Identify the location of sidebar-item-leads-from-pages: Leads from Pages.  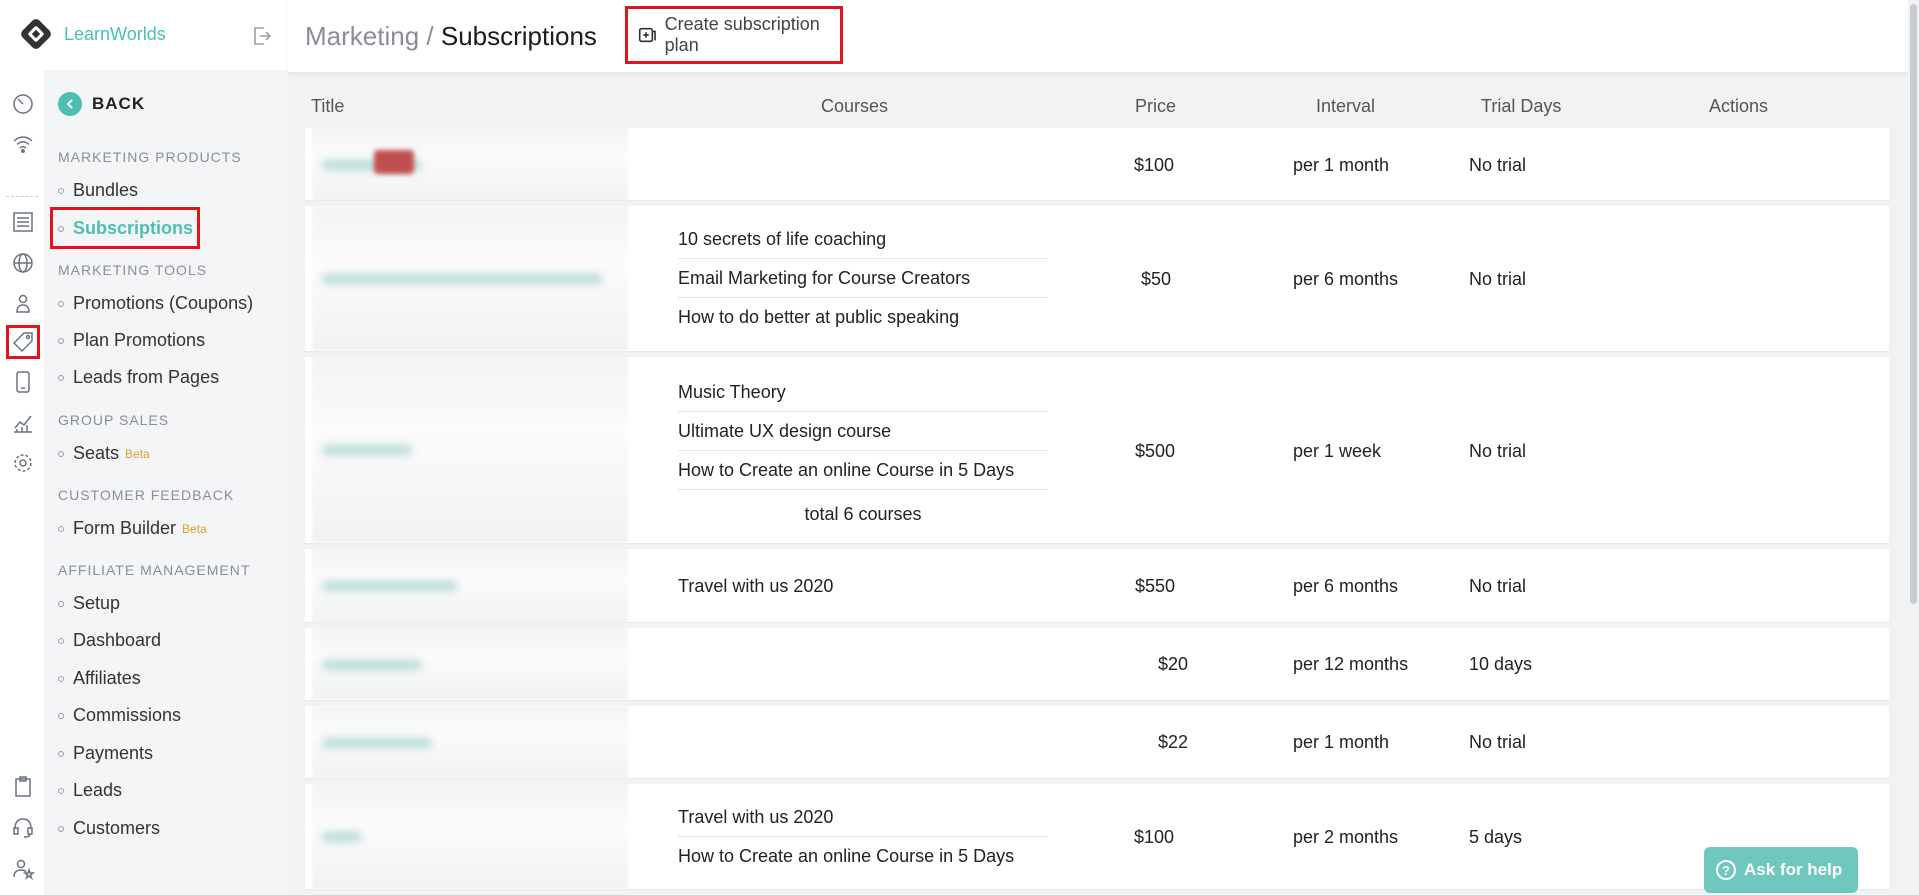
(138, 377).